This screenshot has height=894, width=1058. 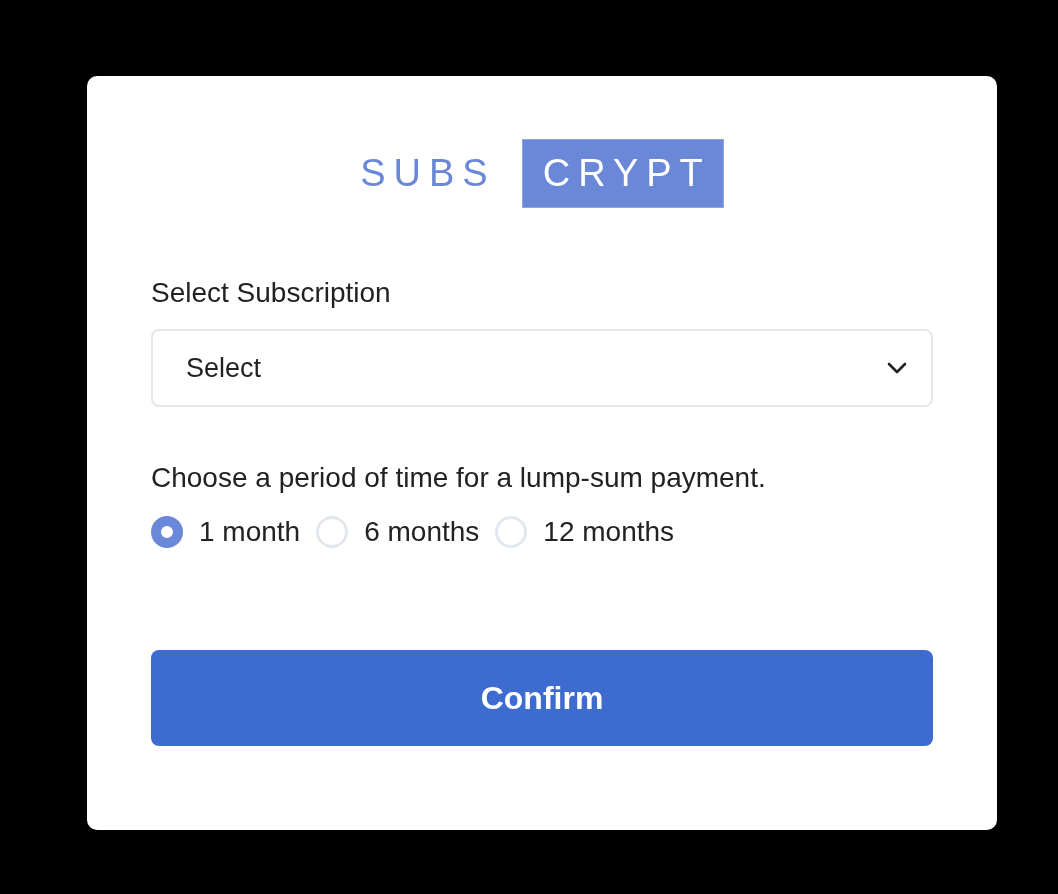 I want to click on radio-button, so click(x=167, y=532).